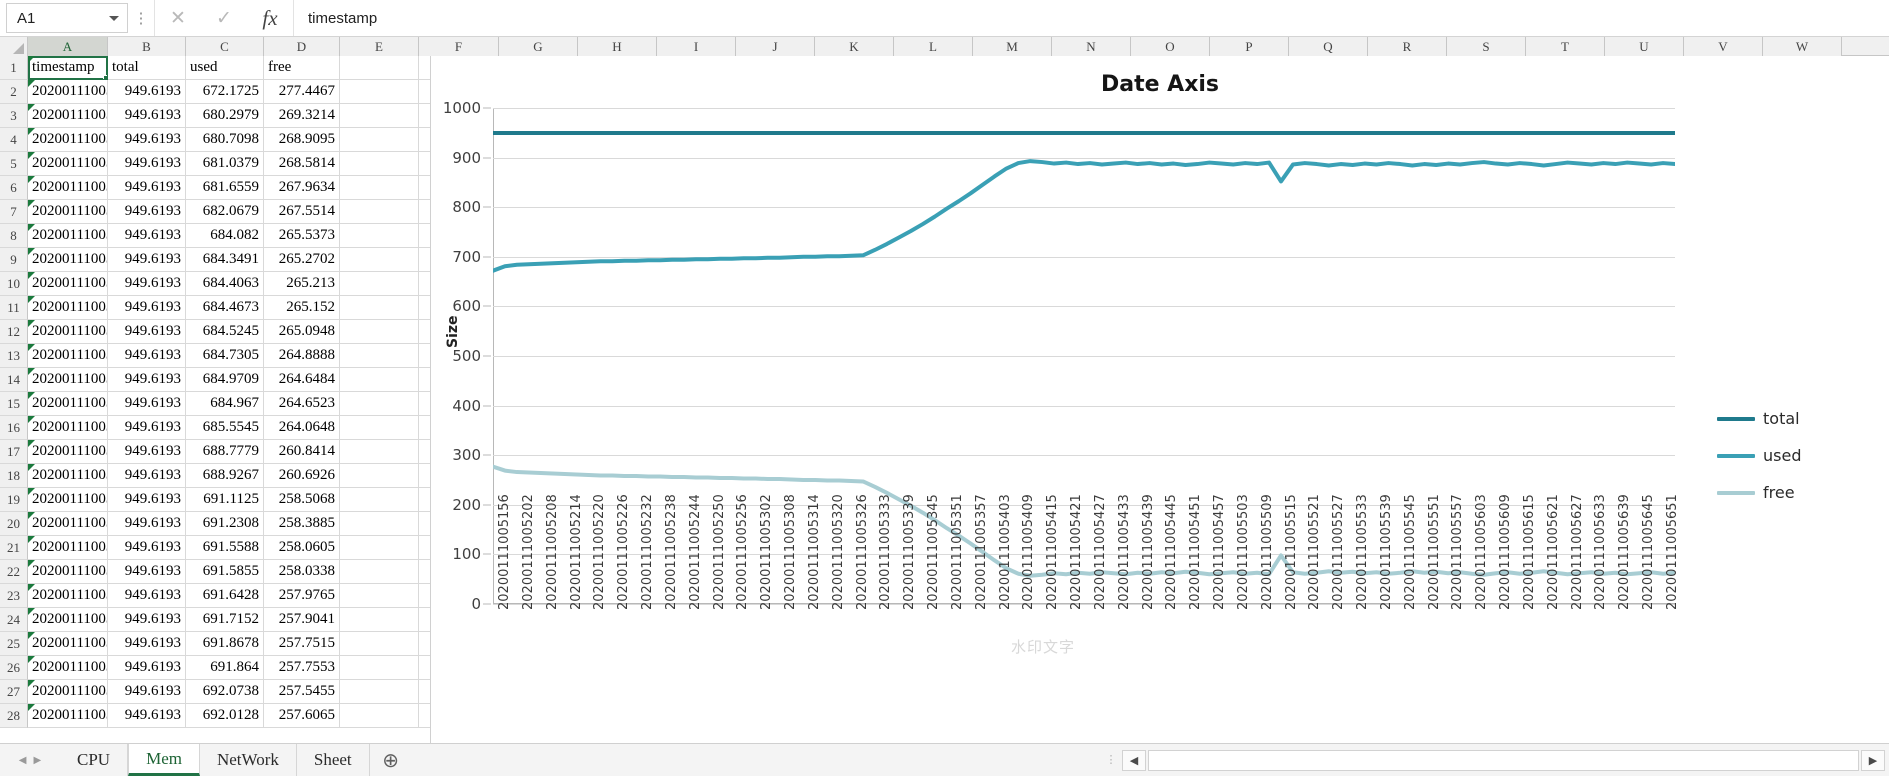 The image size is (1889, 776). I want to click on cell-E23, so click(379, 596).